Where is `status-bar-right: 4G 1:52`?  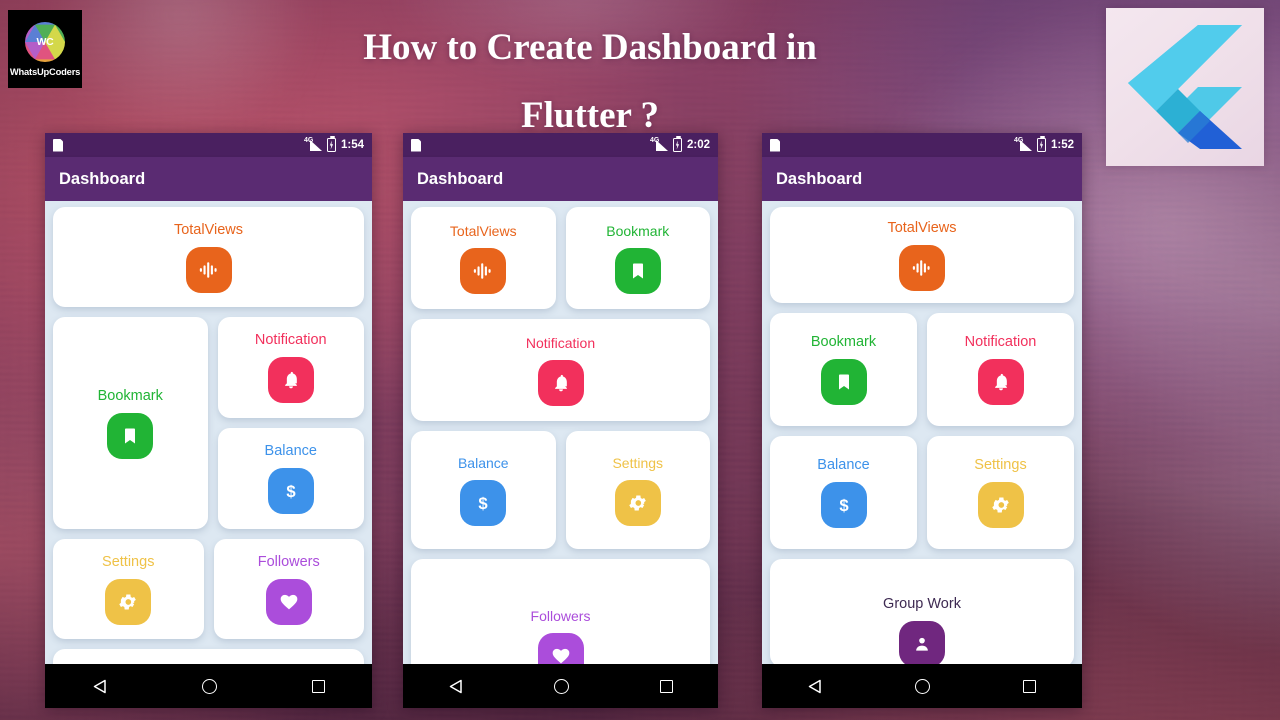
status-bar-right: 4G 1:52 is located at coordinates (1043, 144).